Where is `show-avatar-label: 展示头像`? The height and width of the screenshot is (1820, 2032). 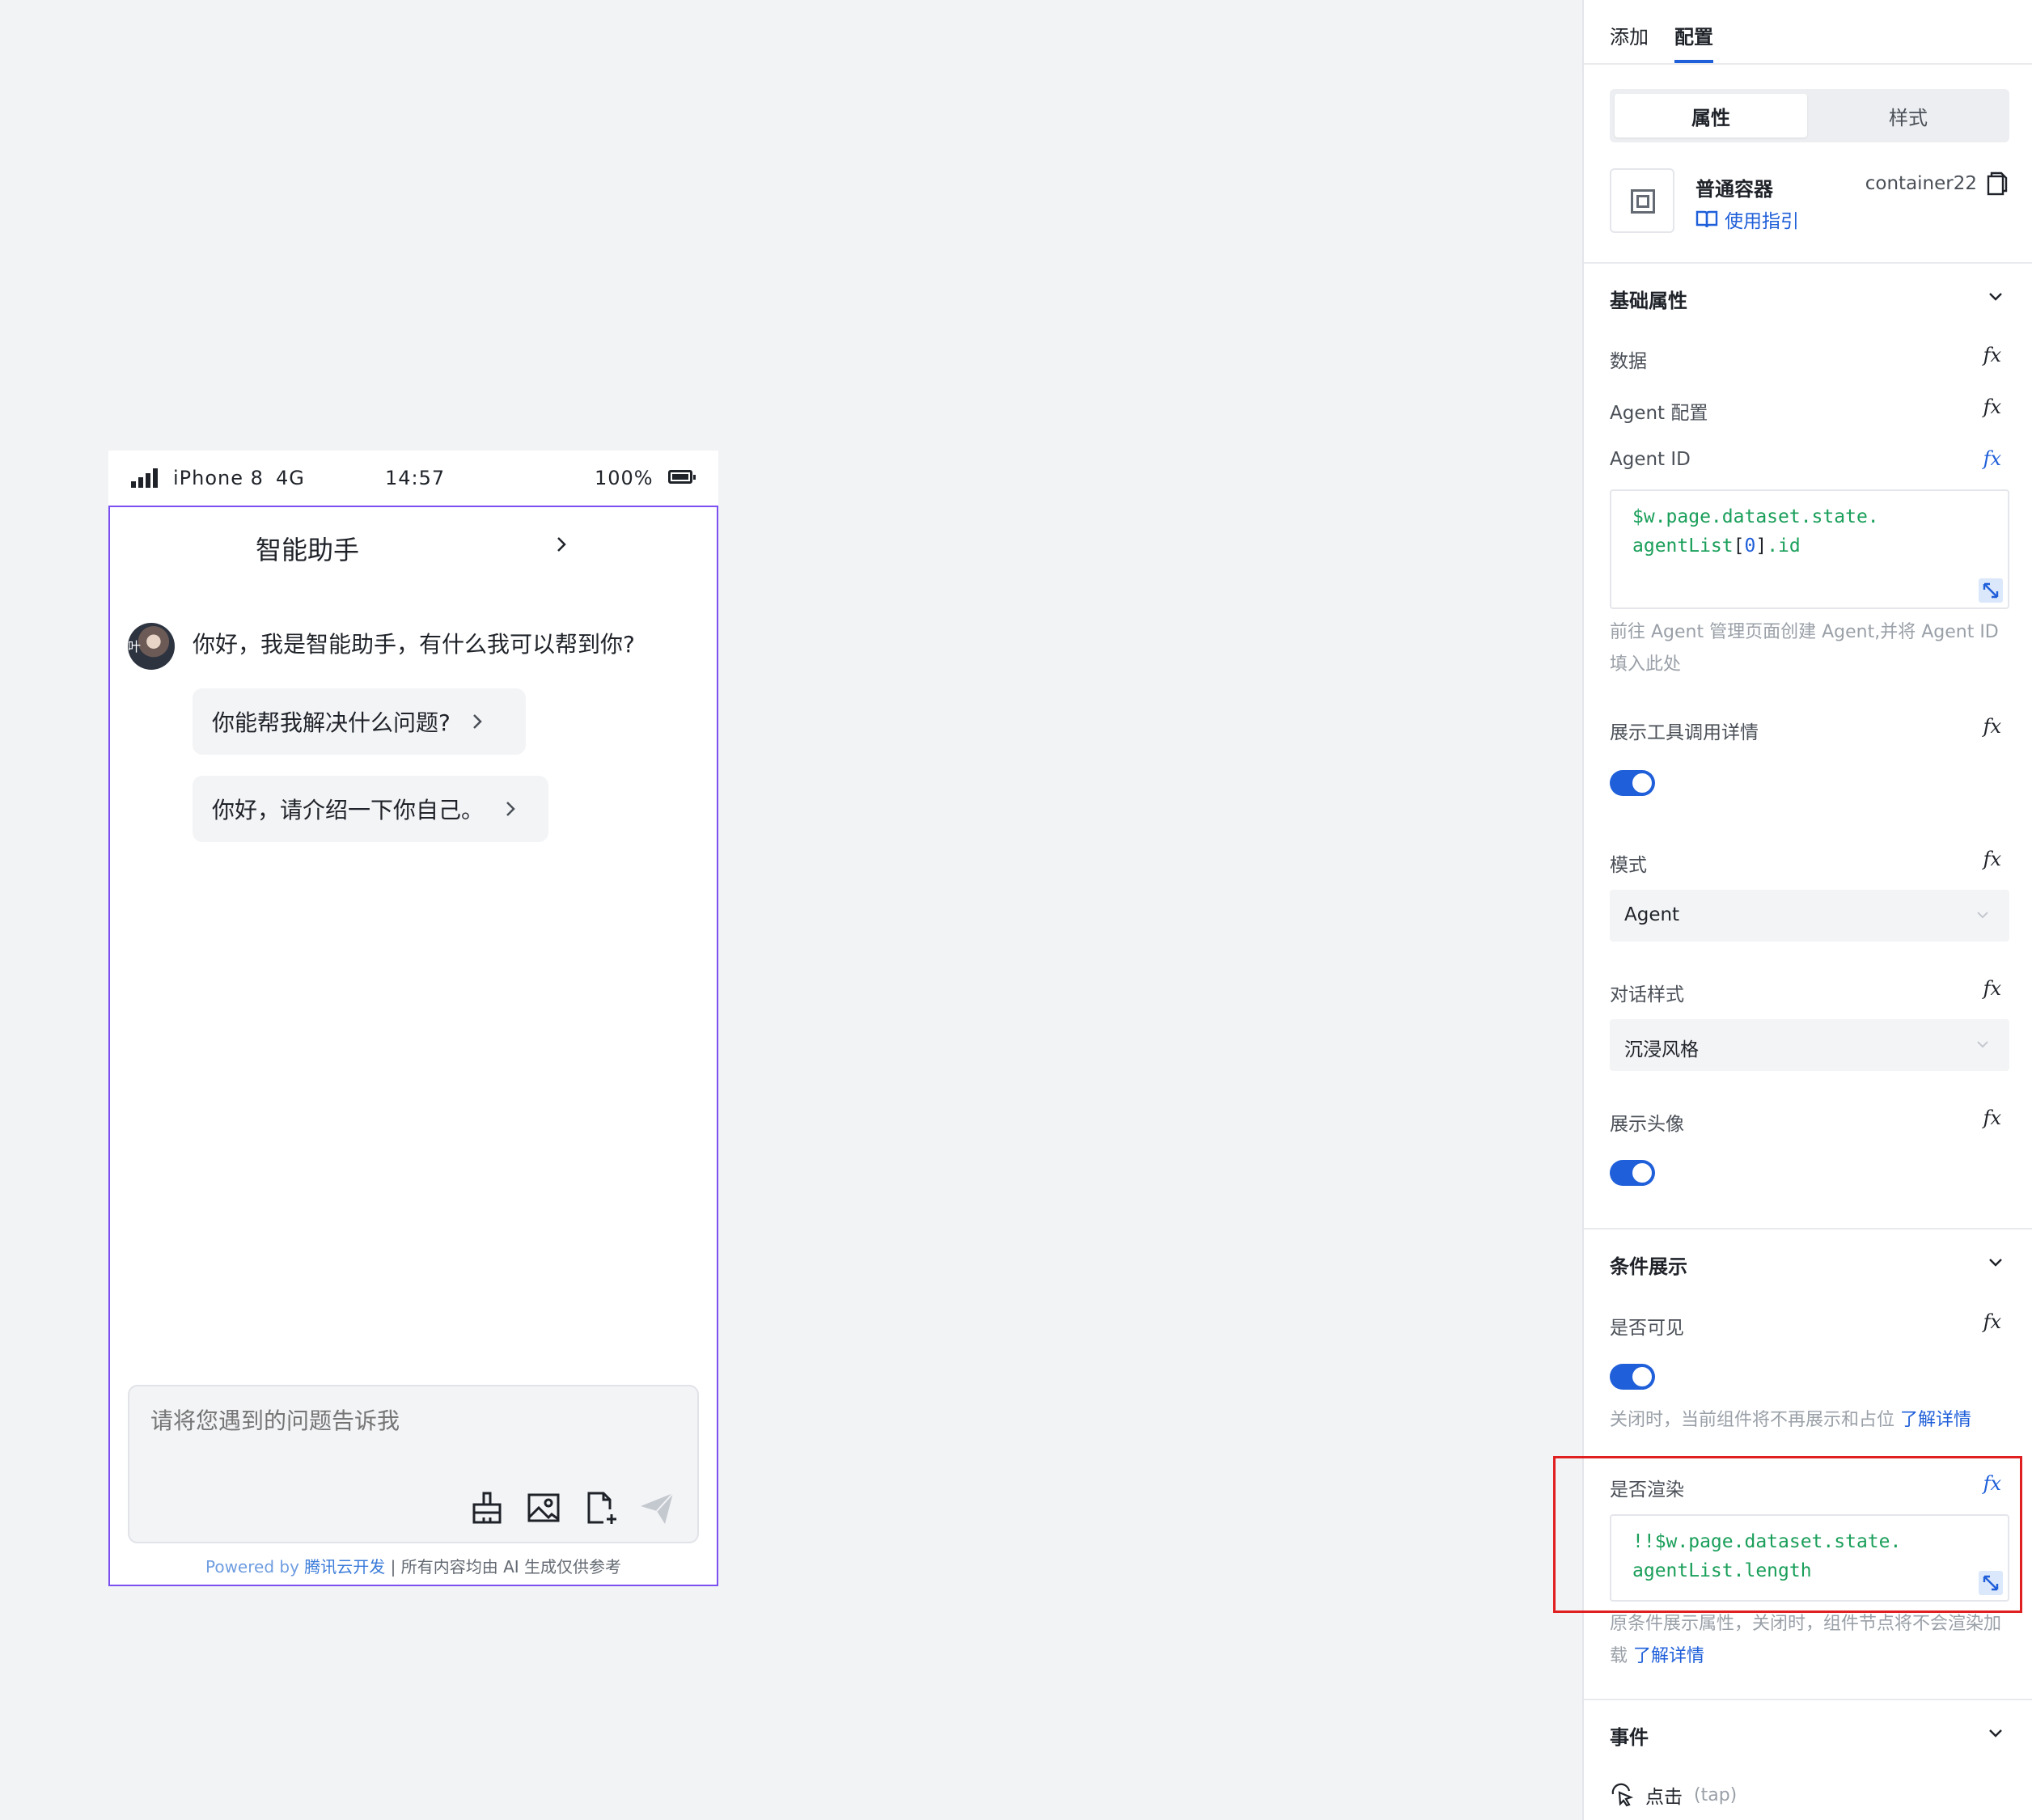 show-avatar-label: 展示头像 is located at coordinates (1647, 1124).